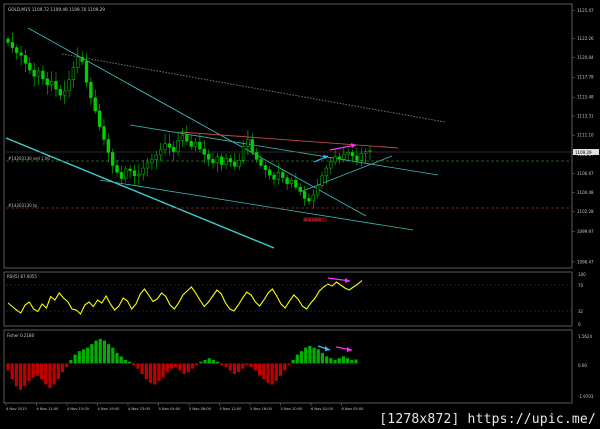  What do you see at coordinates (579, 324) in the screenshot?
I see `rsi-axis-0: 0` at bounding box center [579, 324].